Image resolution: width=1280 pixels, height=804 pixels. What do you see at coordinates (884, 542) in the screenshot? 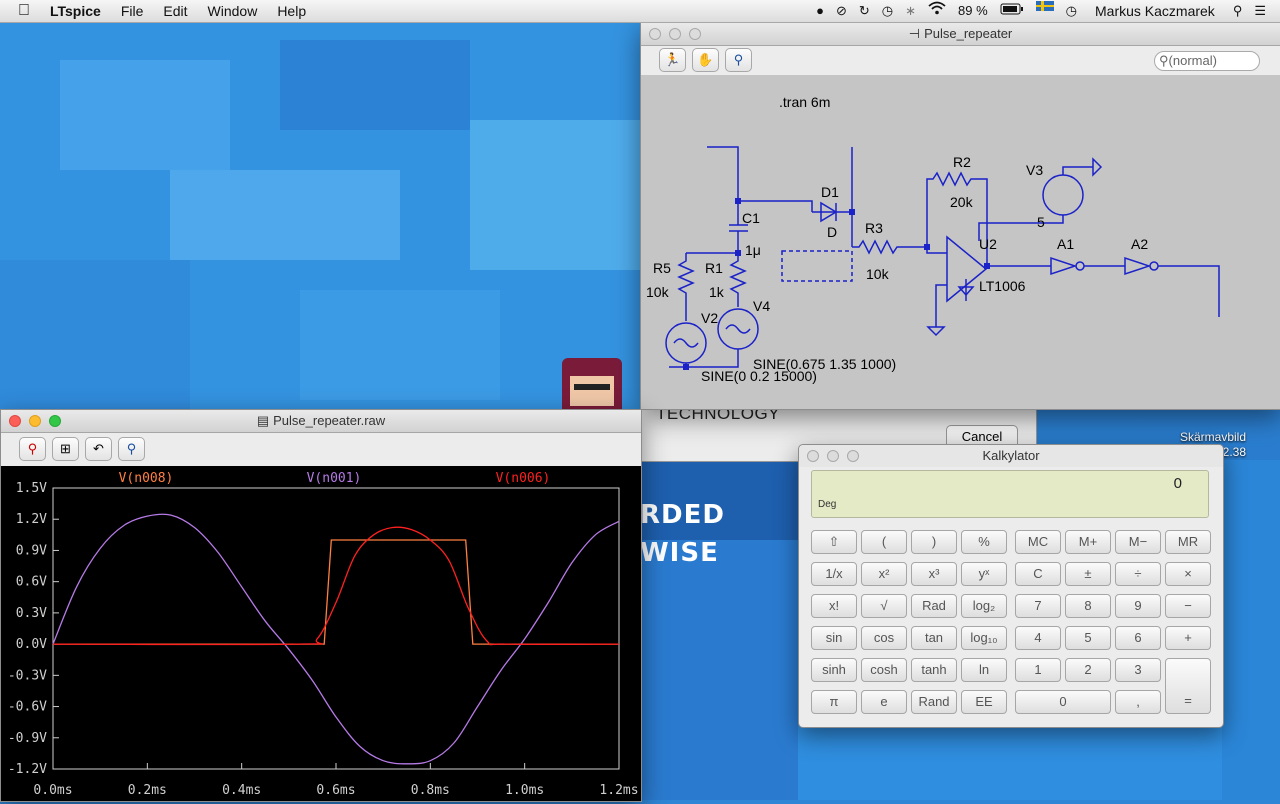
I see `key-open-paren: (` at bounding box center [884, 542].